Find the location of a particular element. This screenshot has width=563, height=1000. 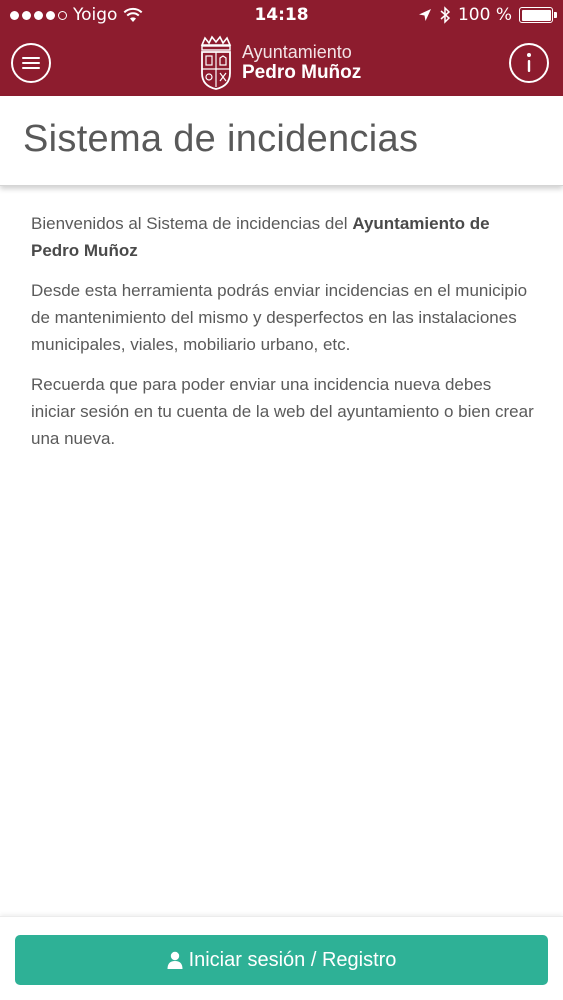

info-button is located at coordinates (529, 63).